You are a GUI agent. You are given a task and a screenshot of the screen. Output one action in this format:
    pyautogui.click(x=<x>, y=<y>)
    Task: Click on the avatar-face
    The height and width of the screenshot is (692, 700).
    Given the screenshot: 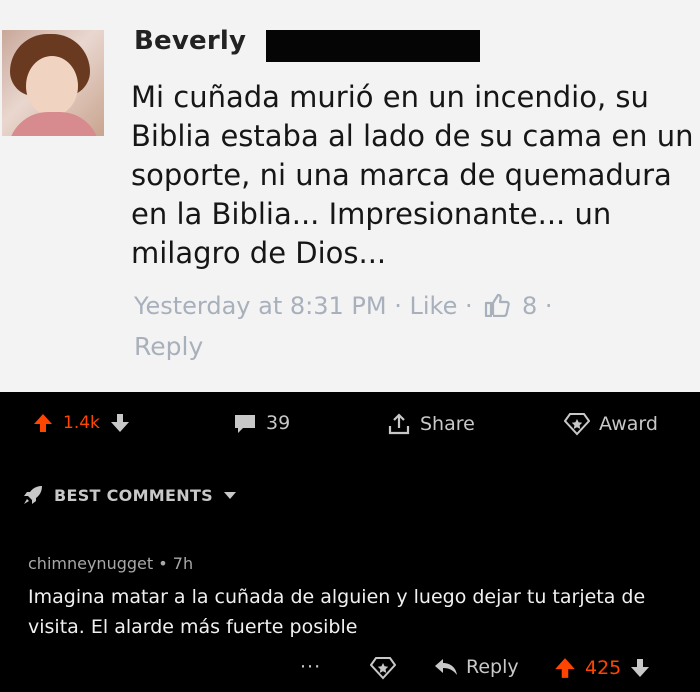 What is the action you would take?
    pyautogui.click(x=52, y=86)
    